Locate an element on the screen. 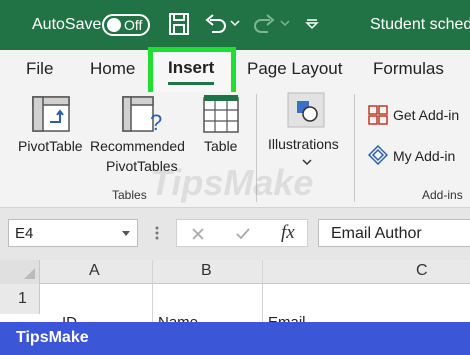 The image size is (470, 355). row-header-1: 1 is located at coordinates (20, 299).